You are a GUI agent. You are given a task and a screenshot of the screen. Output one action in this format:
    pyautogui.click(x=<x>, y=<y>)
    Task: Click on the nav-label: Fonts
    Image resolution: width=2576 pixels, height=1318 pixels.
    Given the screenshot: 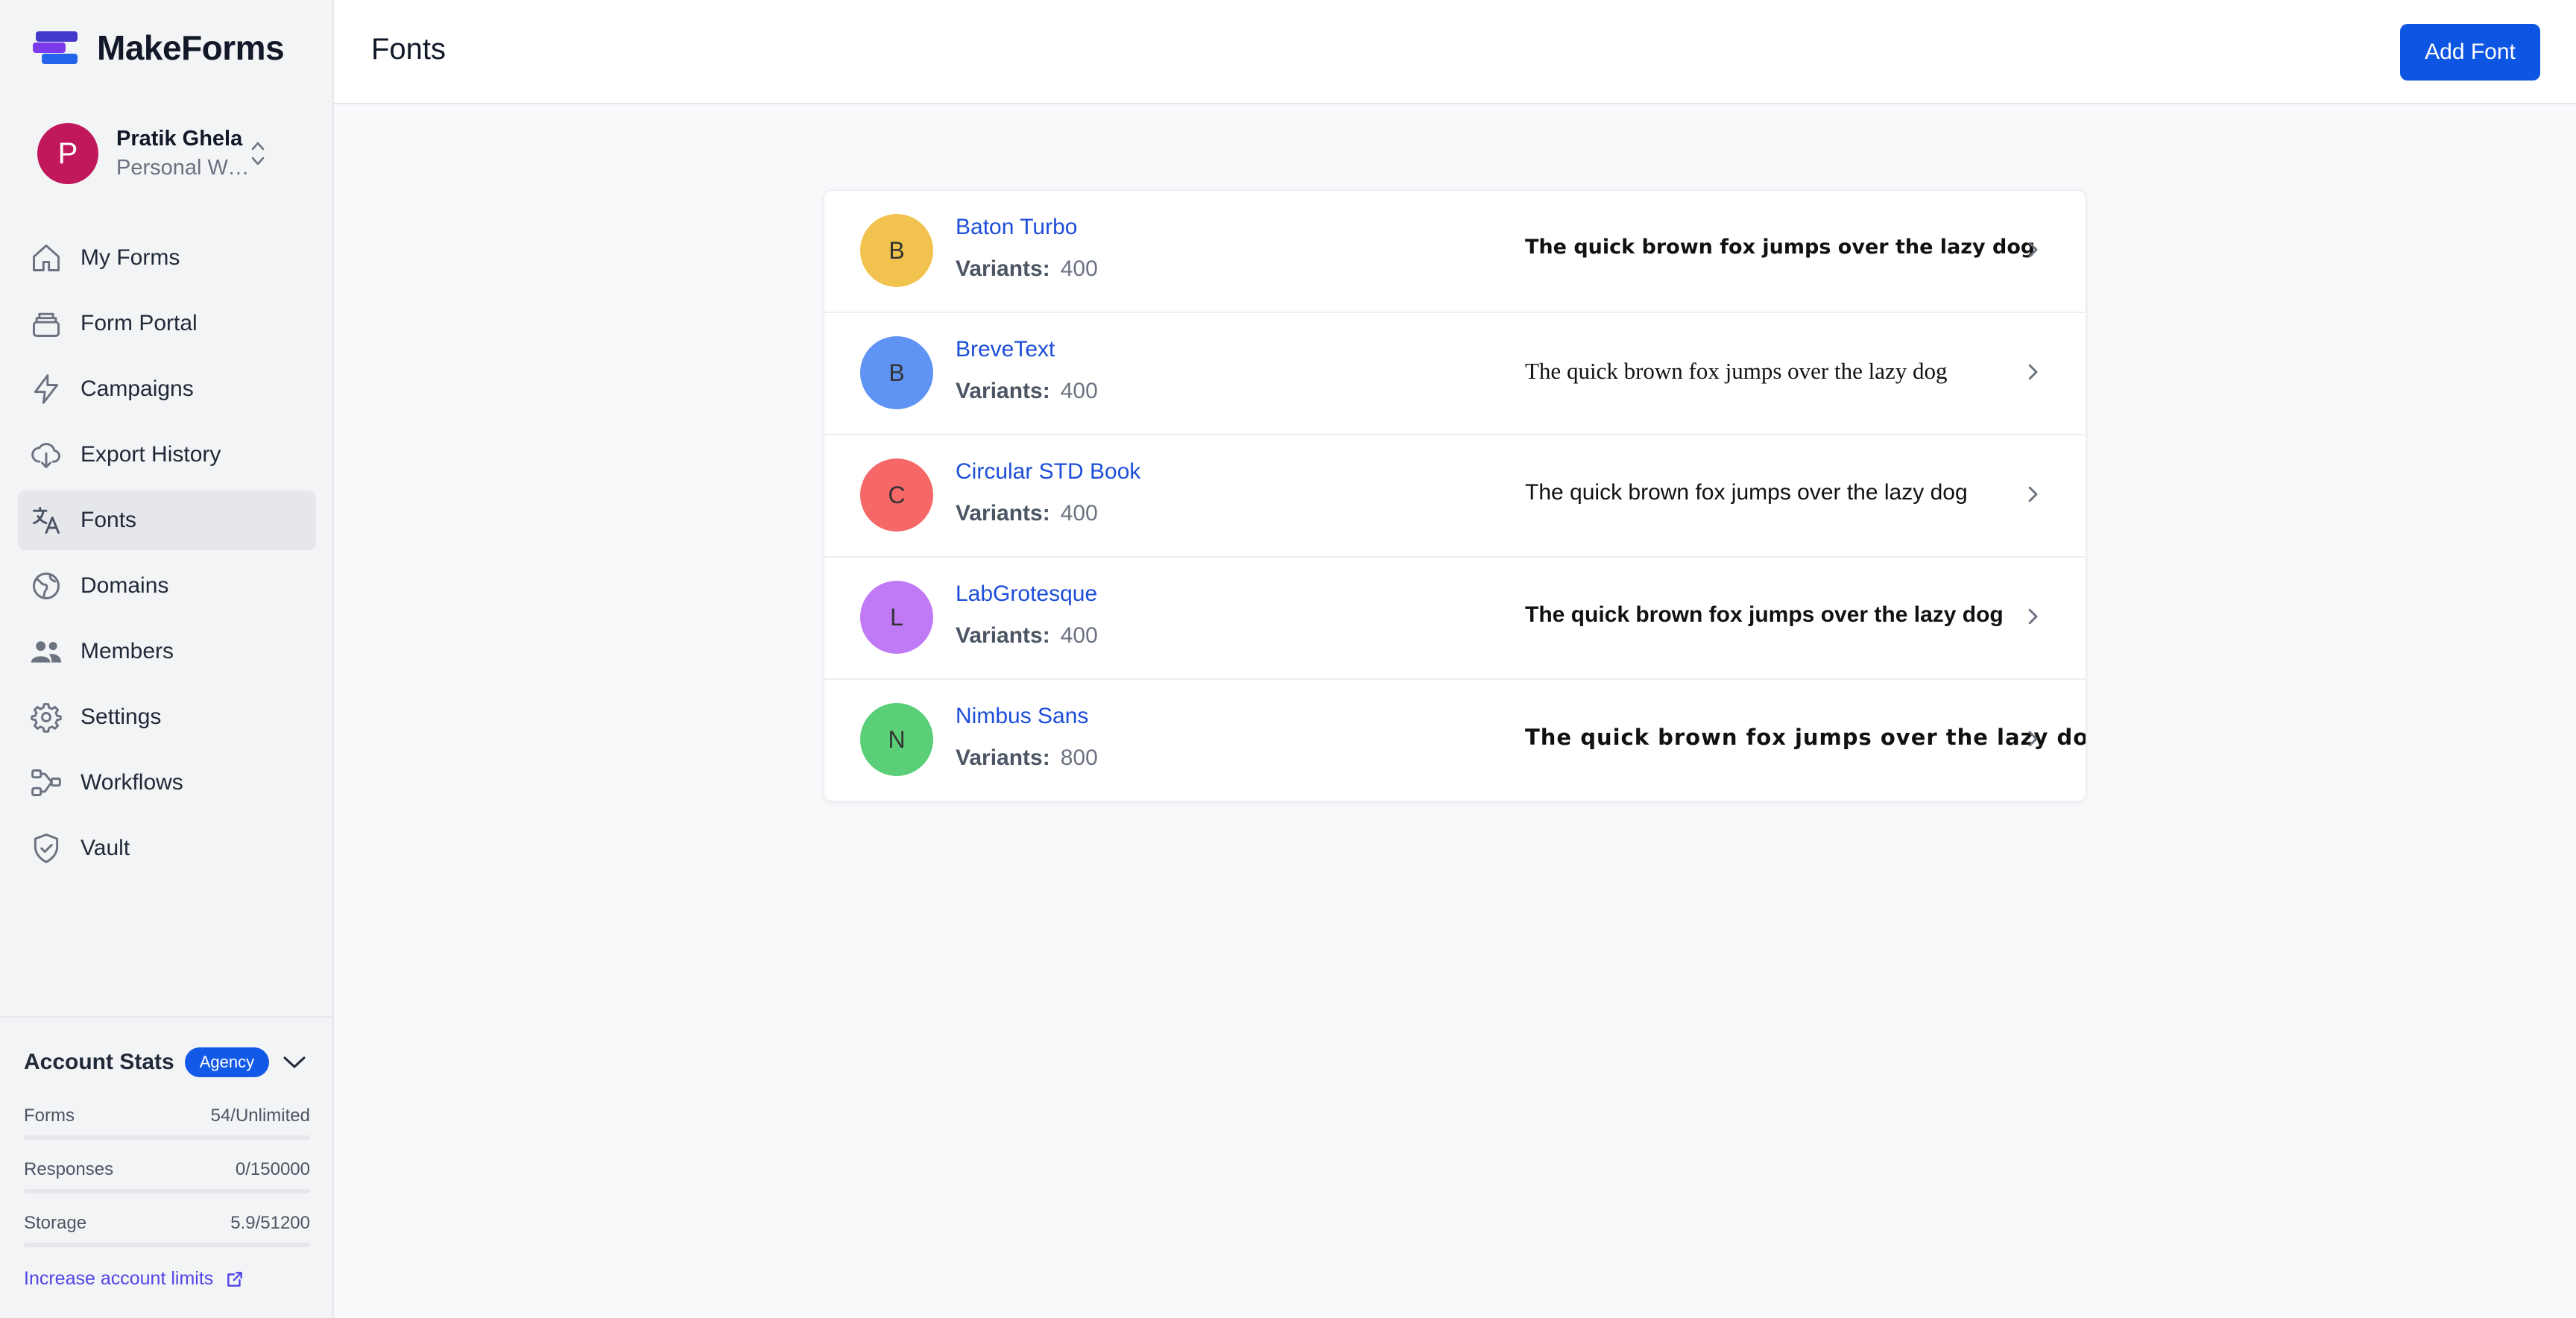 What is the action you would take?
    pyautogui.click(x=108, y=520)
    